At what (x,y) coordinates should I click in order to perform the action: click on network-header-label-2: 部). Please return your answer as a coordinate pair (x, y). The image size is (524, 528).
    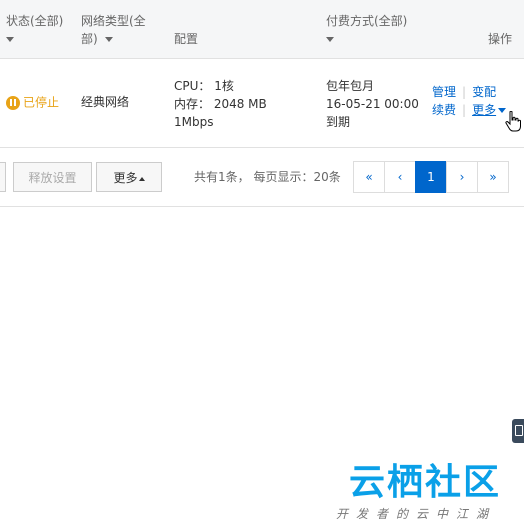
    Looking at the image, I should click on (89, 39).